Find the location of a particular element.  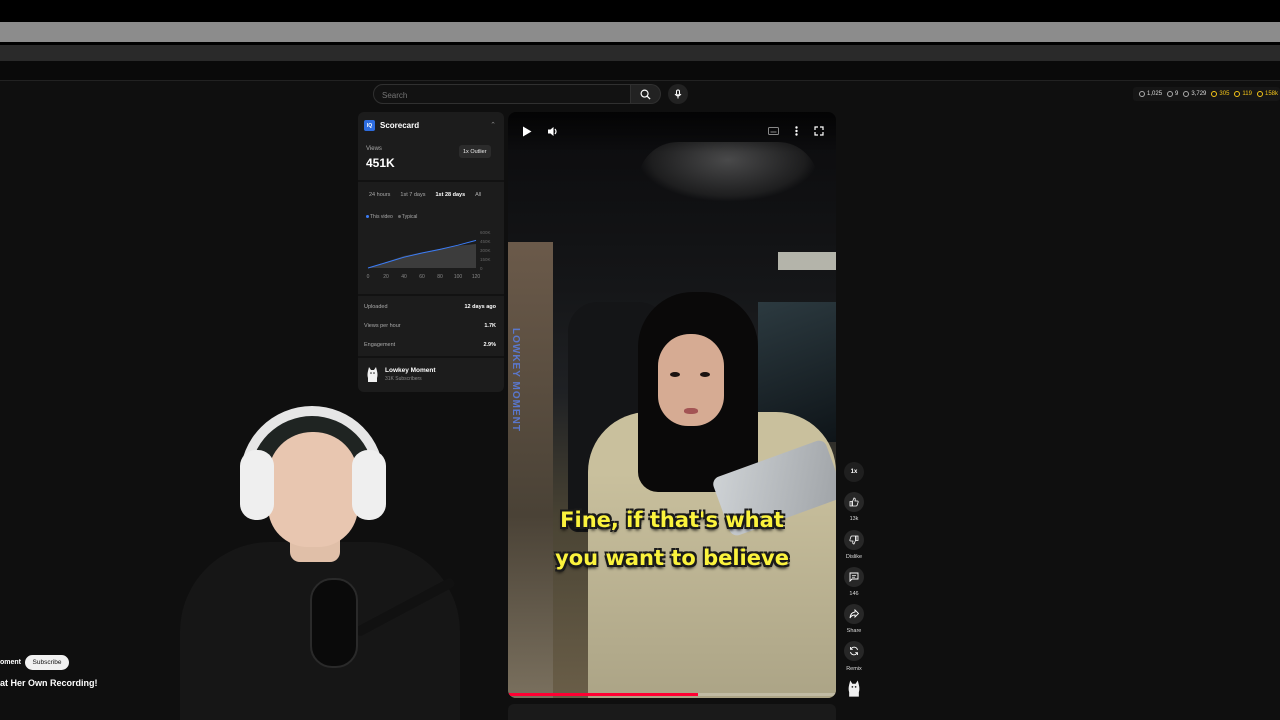

share-button is located at coordinates (854, 614).